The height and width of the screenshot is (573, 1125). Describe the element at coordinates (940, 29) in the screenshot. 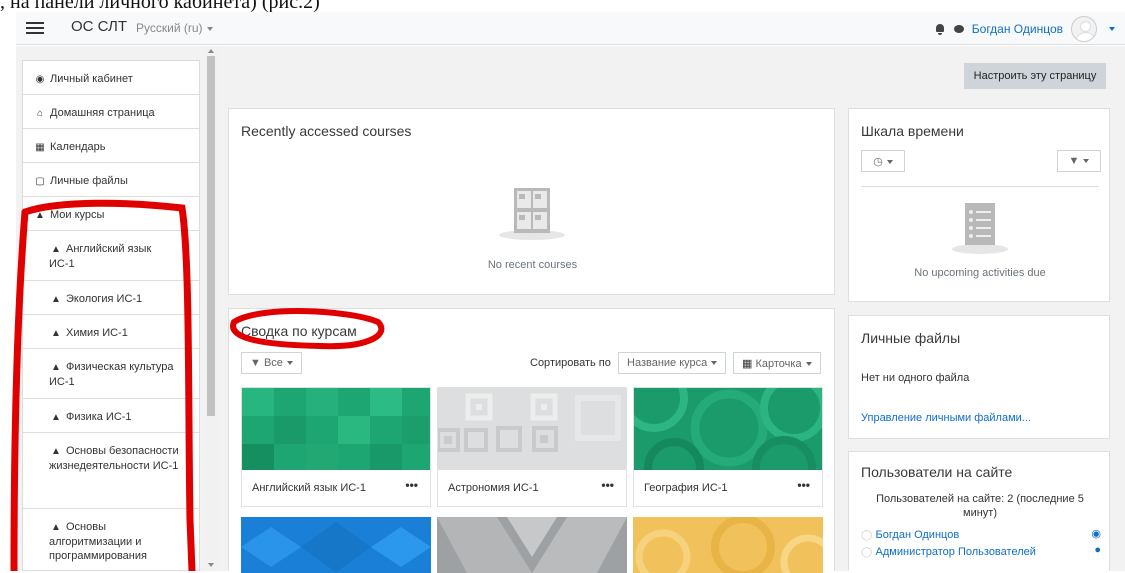

I see `bell-icon` at that location.